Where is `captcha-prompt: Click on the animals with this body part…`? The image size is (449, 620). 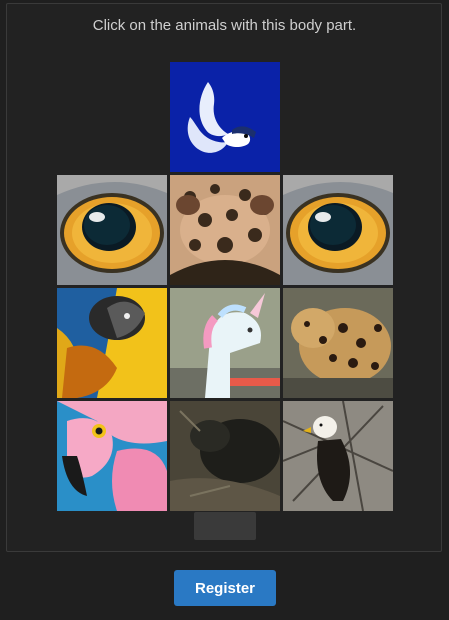 captcha-prompt: Click on the animals with this body part… is located at coordinates (224, 25).